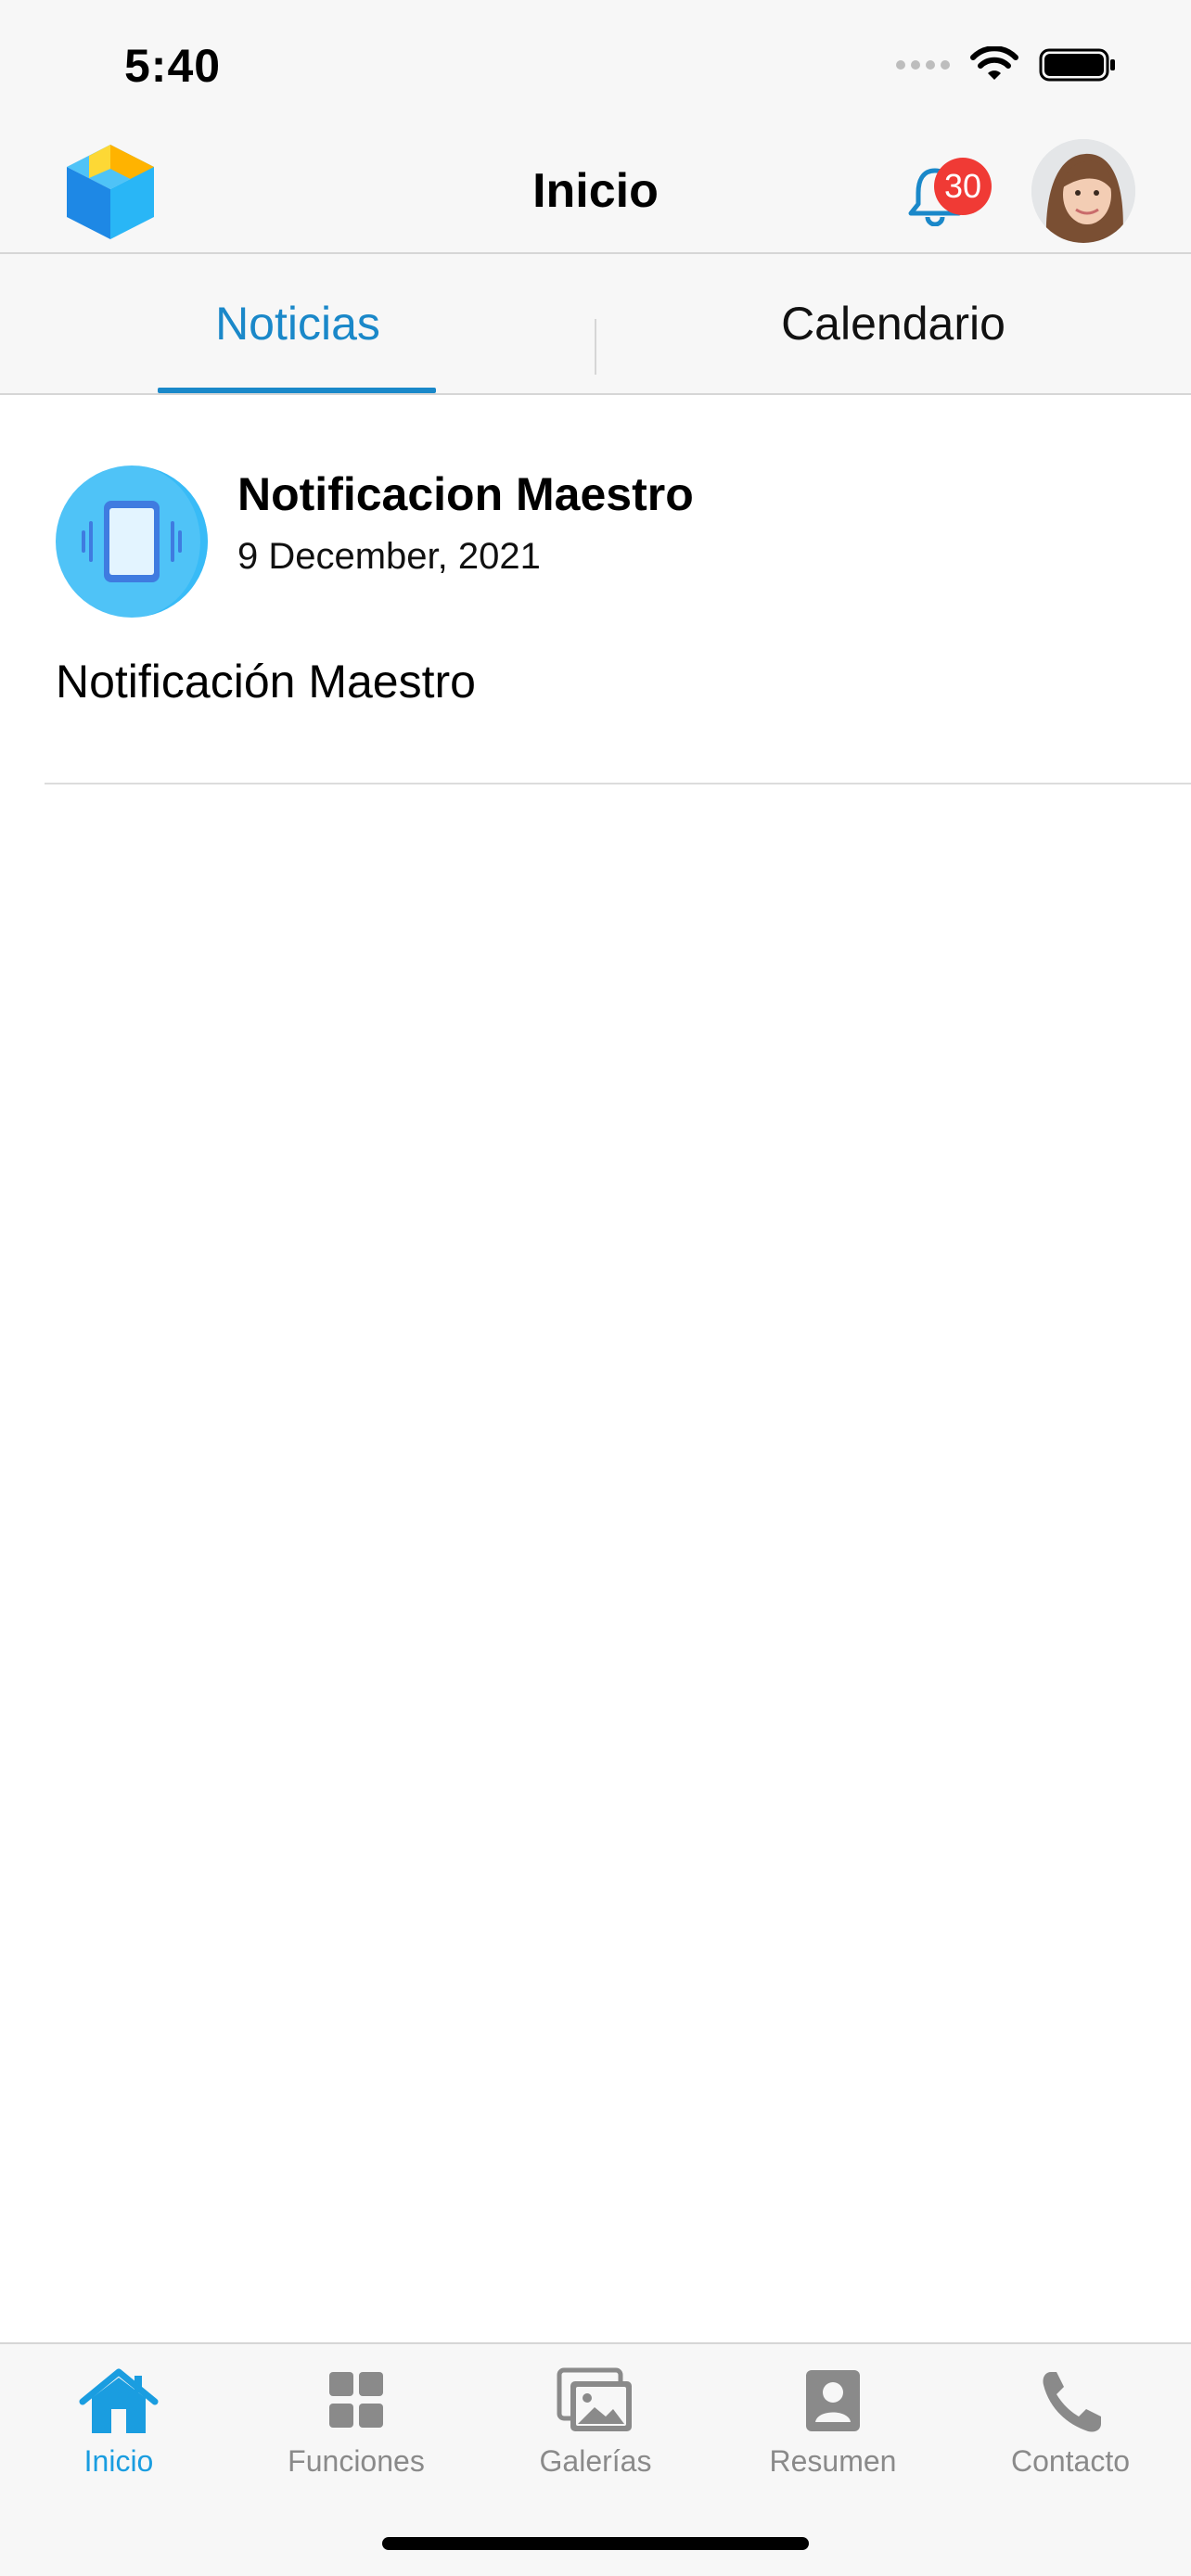 This screenshot has width=1191, height=2576. Describe the element at coordinates (1070, 2436) in the screenshot. I see `tabbar-item-contacto: Contacto` at that location.